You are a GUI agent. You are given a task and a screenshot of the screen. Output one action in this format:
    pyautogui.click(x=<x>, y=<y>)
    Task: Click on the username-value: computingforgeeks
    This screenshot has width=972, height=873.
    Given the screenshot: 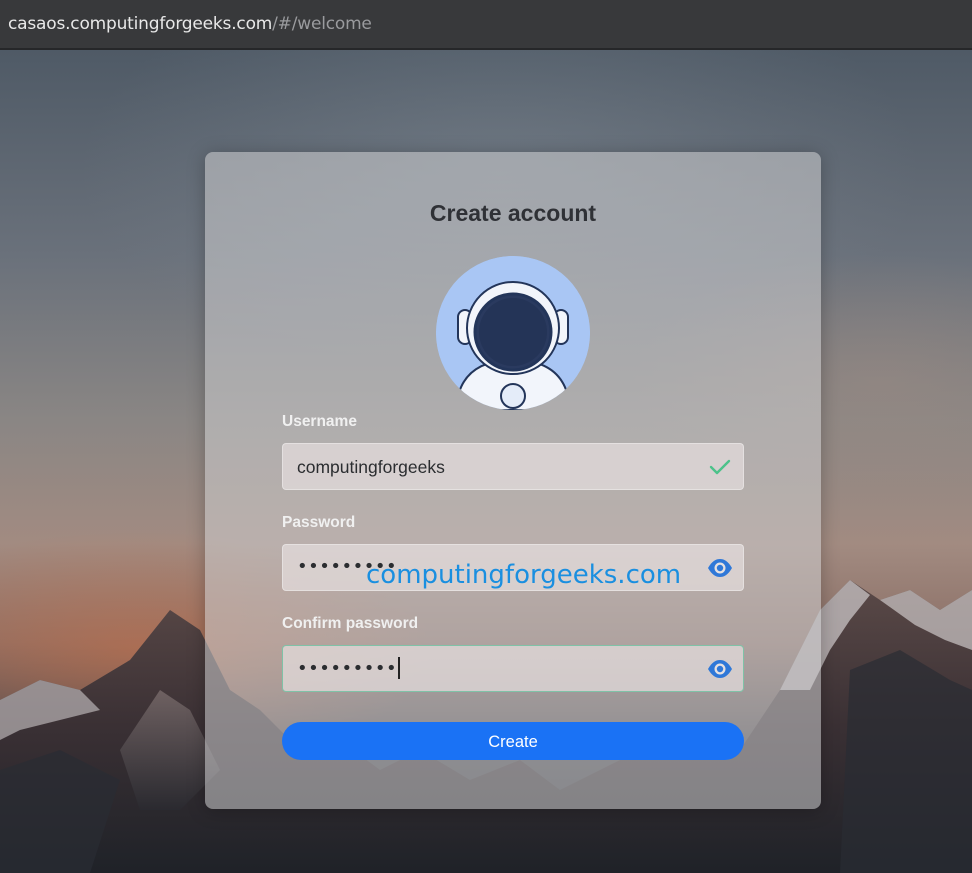 What is the action you would take?
    pyautogui.click(x=371, y=467)
    